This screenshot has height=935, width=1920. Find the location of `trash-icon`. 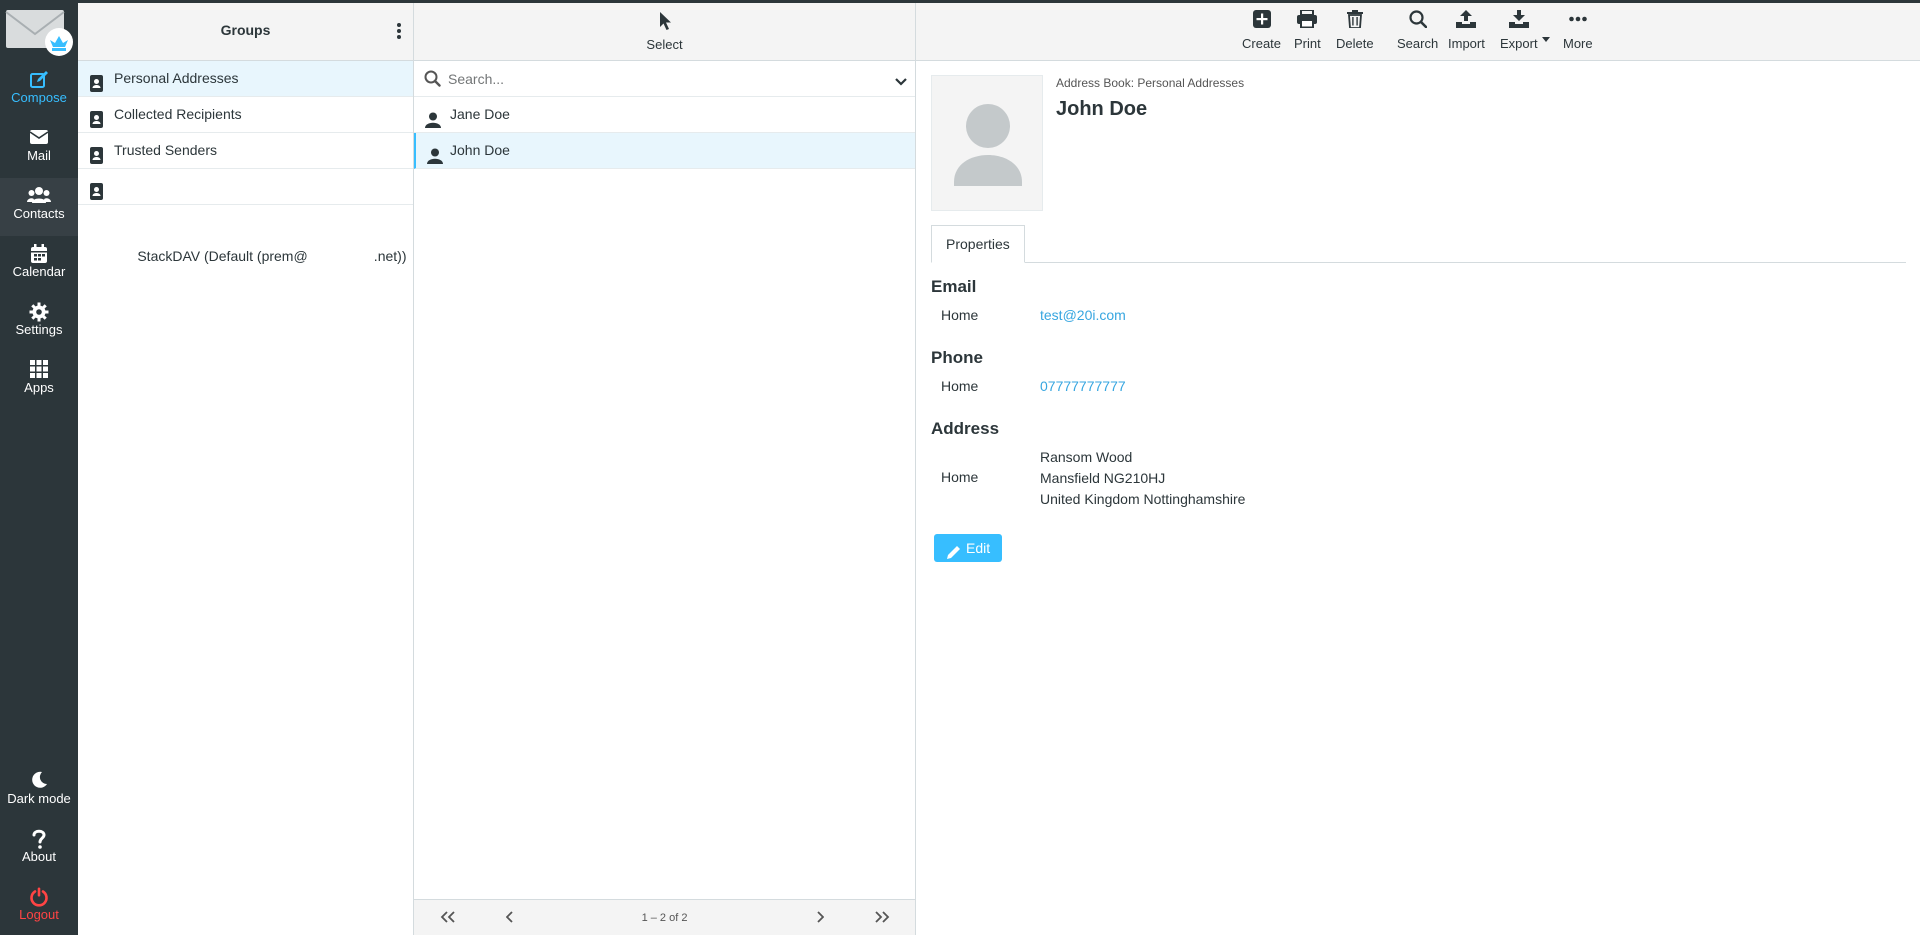

trash-icon is located at coordinates (1355, 23).